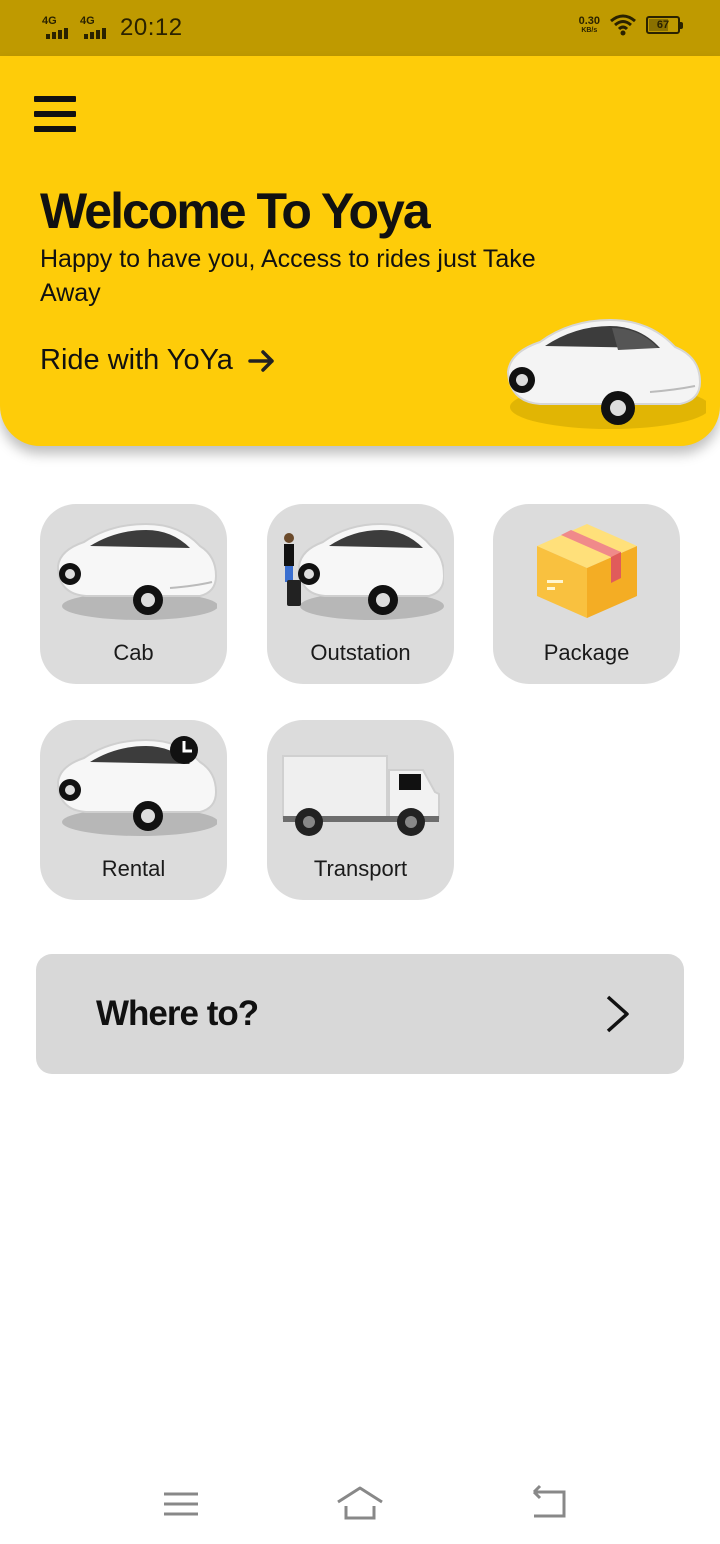  I want to click on package-box-icon, so click(587, 571).